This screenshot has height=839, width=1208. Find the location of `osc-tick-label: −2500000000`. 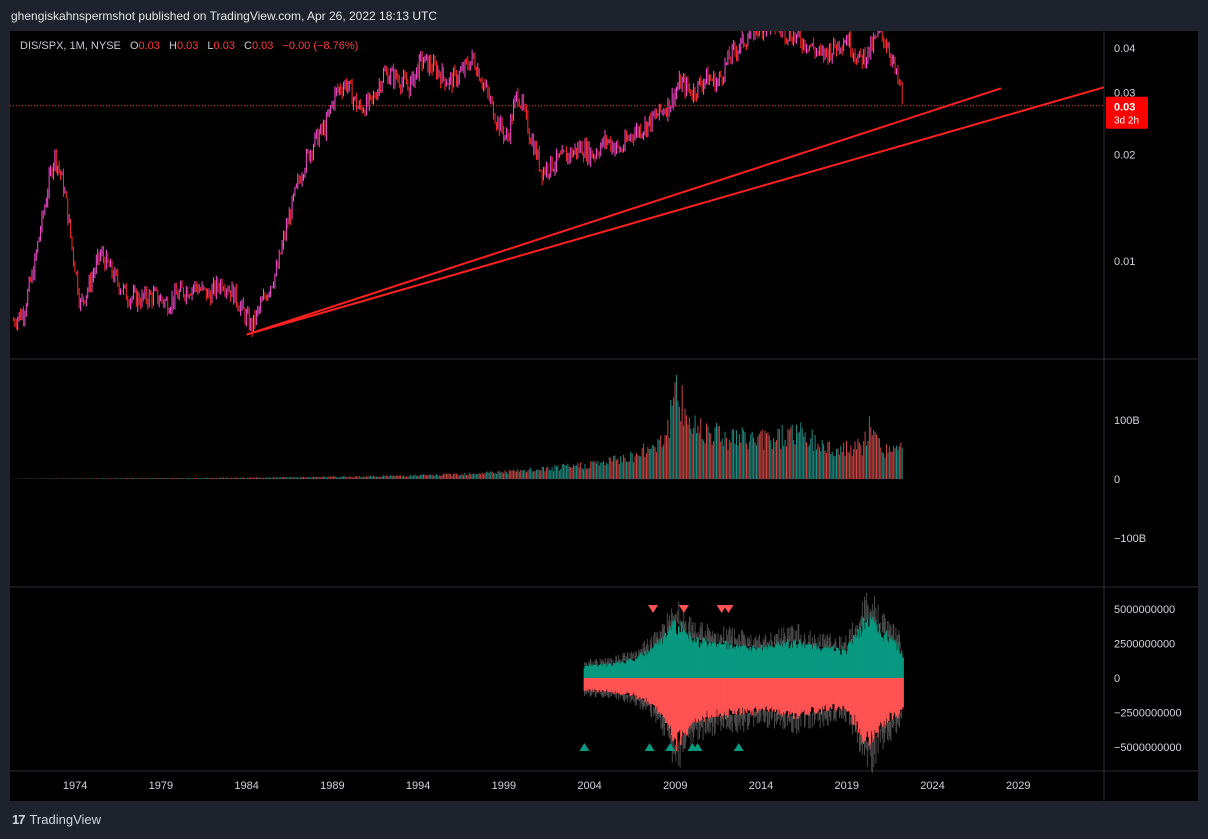

osc-tick-label: −2500000000 is located at coordinates (1148, 714).